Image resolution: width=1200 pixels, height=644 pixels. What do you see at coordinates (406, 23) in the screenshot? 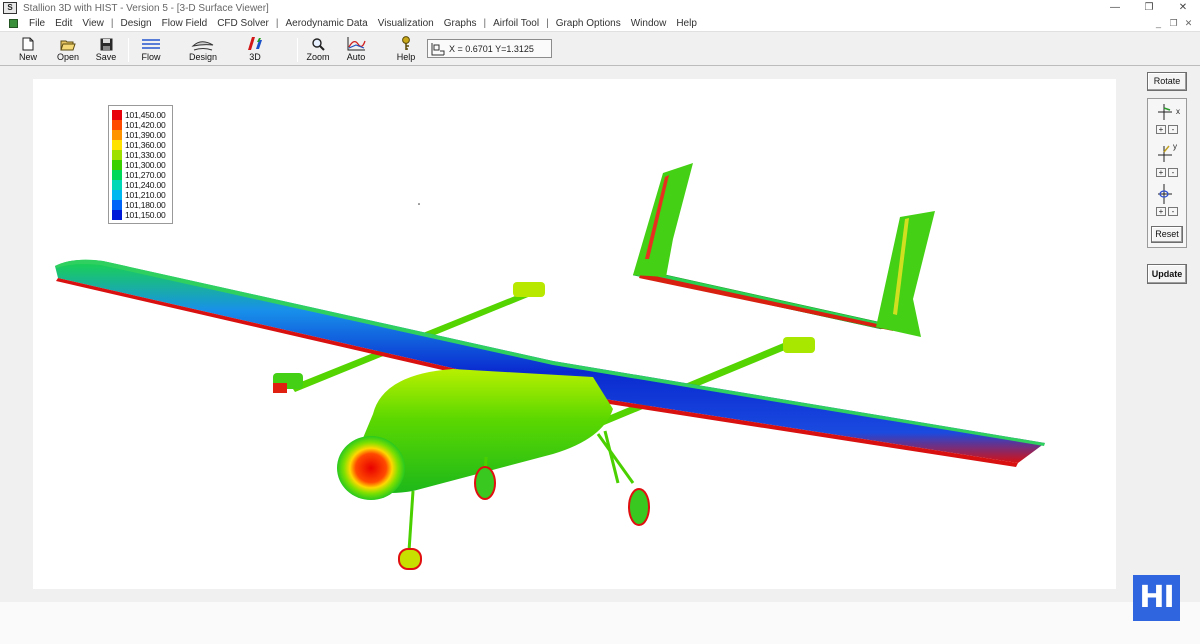
I see `menu-visualization: Visualization` at bounding box center [406, 23].